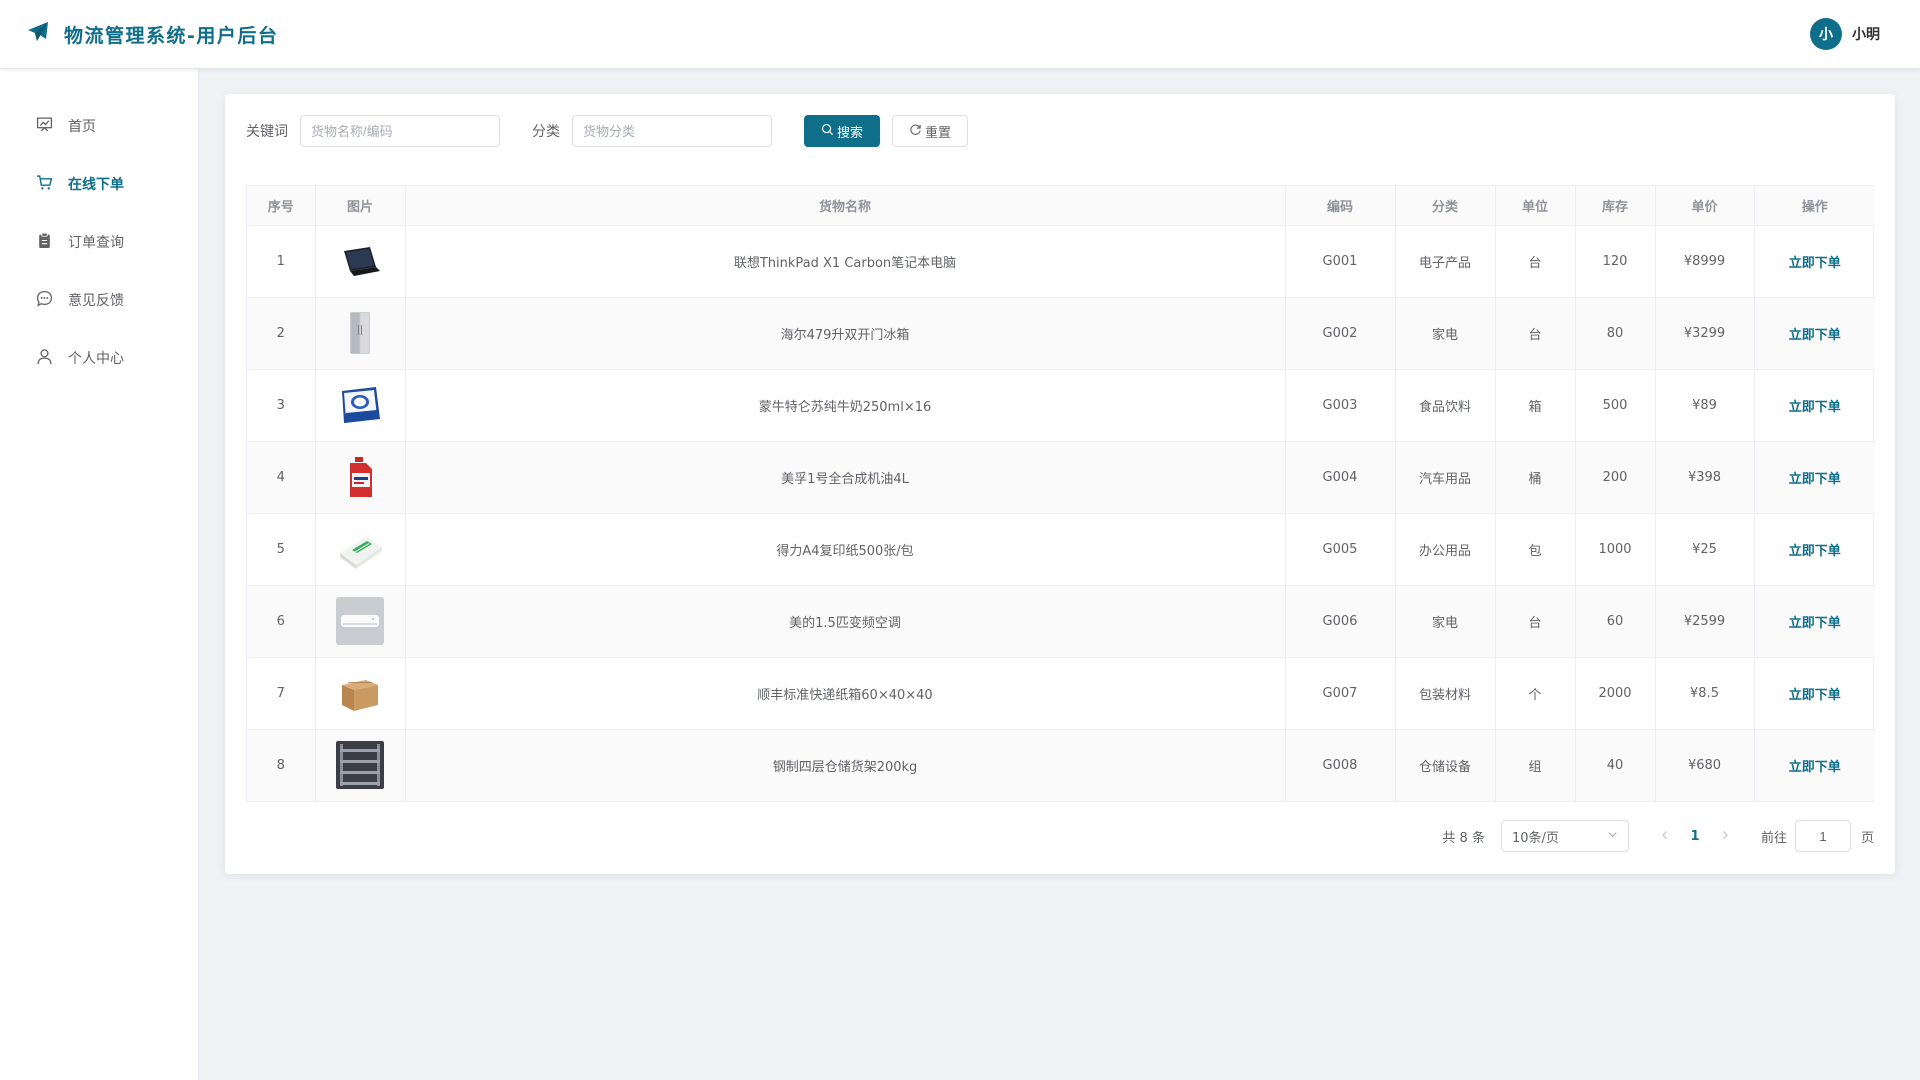 This screenshot has width=1920, height=1080. I want to click on column-header: 序号, so click(281, 206).